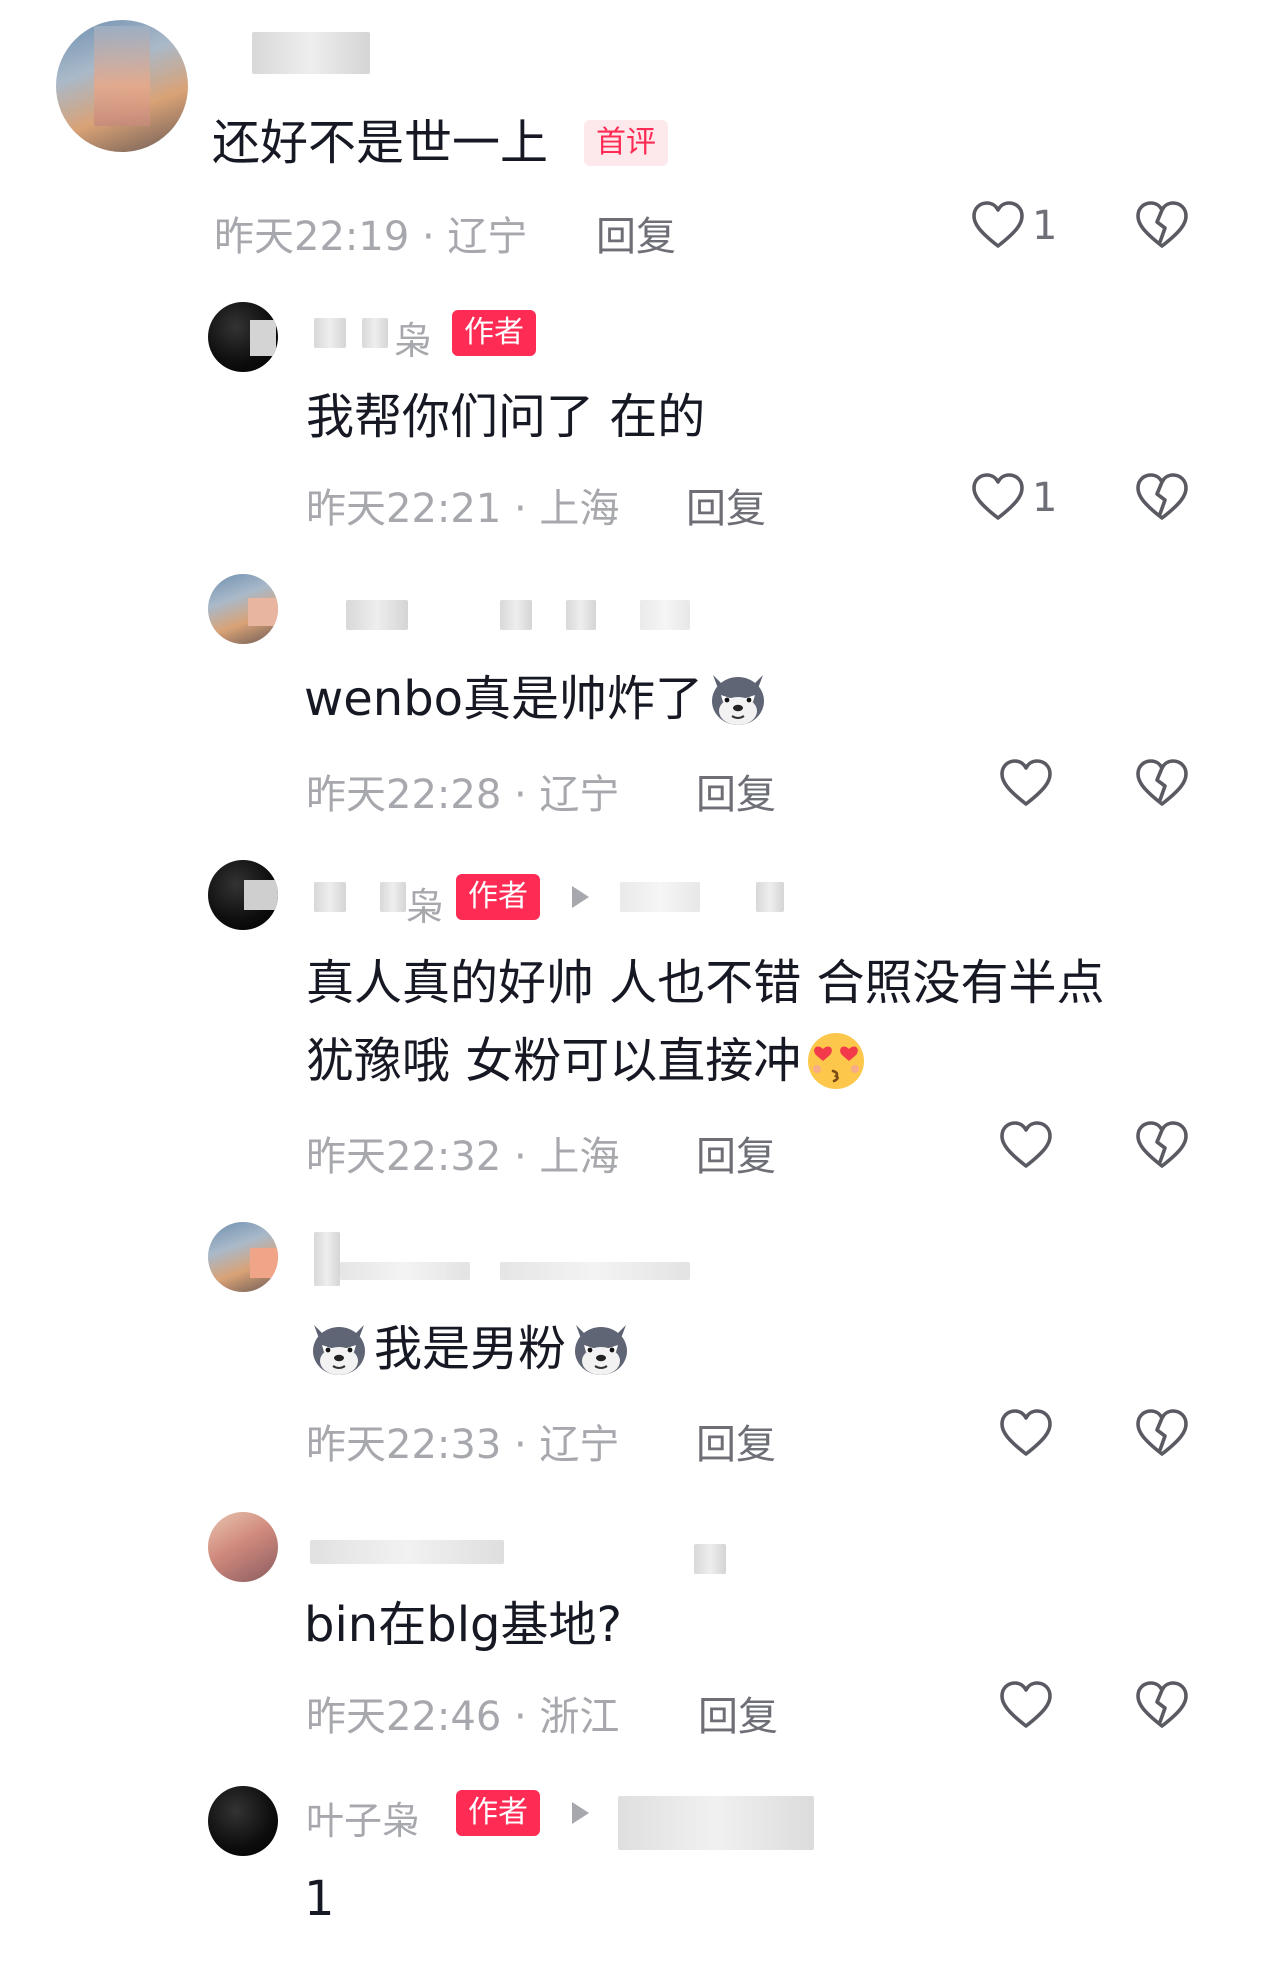  I want to click on comment-text-content: wenbo真是帅炸了, so click(504, 699).